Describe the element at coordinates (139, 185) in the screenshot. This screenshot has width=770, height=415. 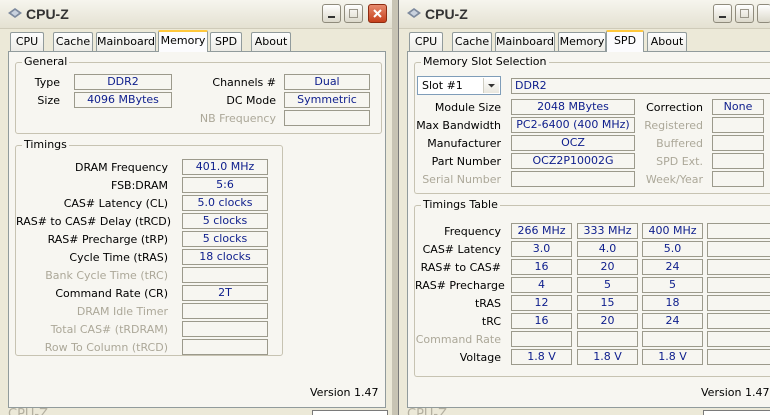
I see `timing-label: FSB:DRAM` at that location.